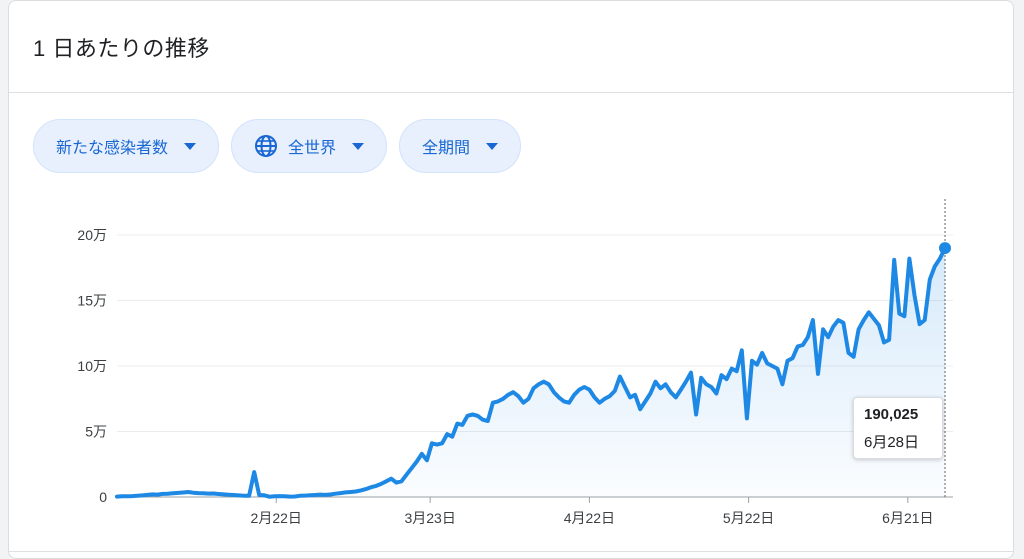 This screenshot has width=1024, height=559. Describe the element at coordinates (898, 428) in the screenshot. I see `chart-tooltip: 190,025 6月28日` at that location.